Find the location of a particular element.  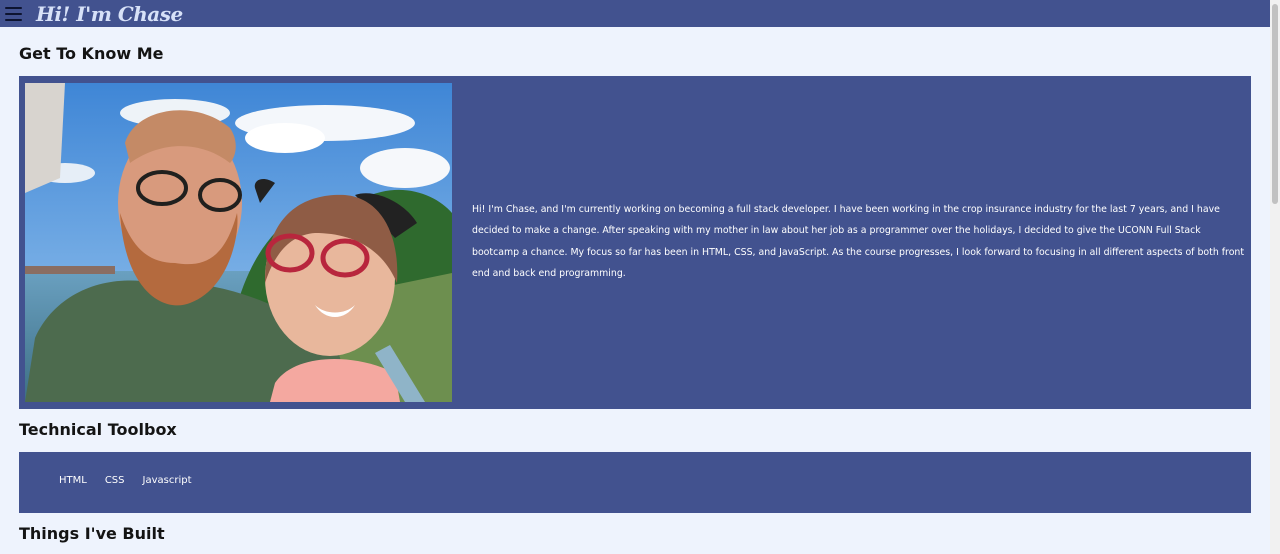

toolbox-panel: HTML CSS Javascript is located at coordinates (635, 482).